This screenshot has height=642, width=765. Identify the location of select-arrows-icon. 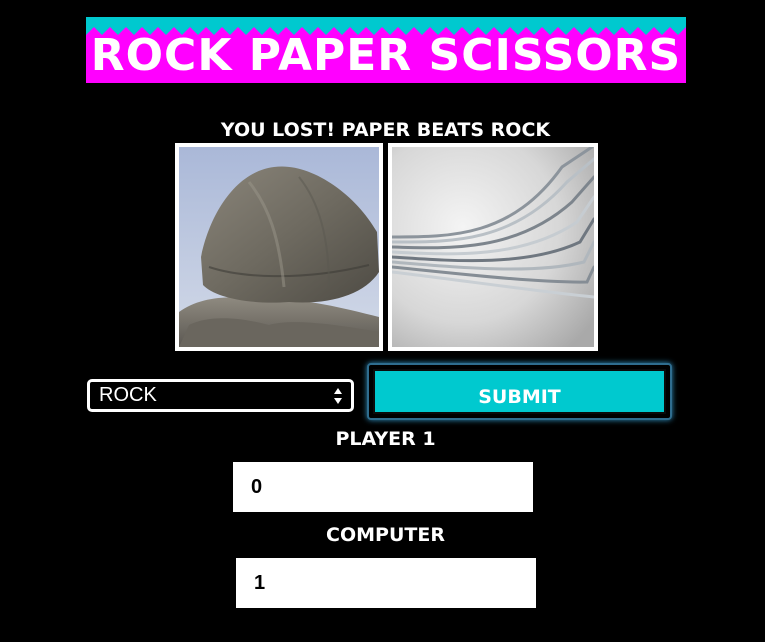
(338, 396).